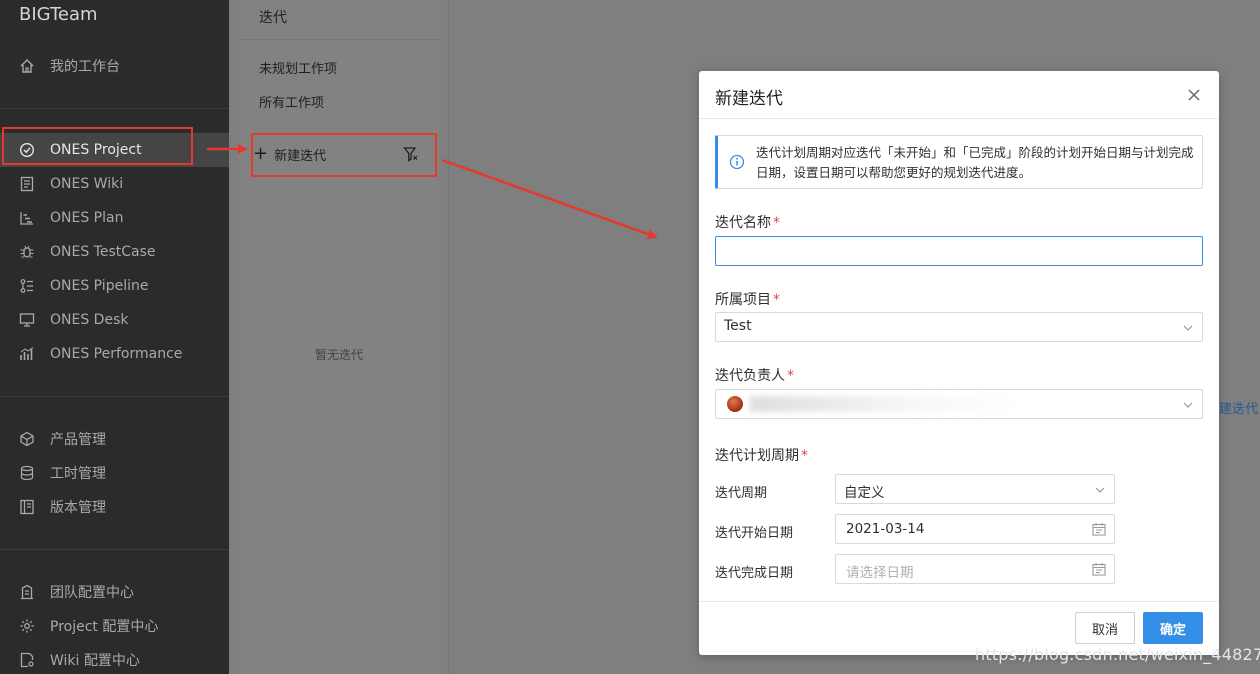  What do you see at coordinates (27, 660) in the screenshot?
I see `doc-gear-icon` at bounding box center [27, 660].